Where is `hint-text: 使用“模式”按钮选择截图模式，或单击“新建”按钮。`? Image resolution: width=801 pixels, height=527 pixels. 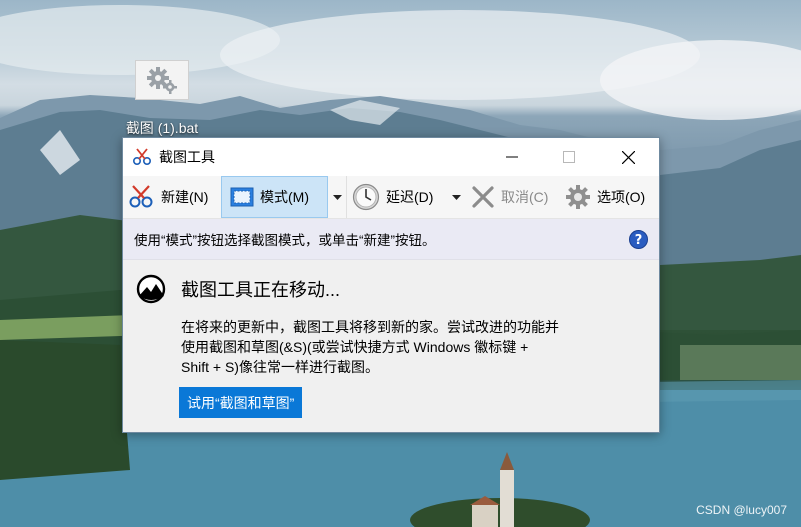 hint-text: 使用“模式”按钮选择截图模式，或单击“新建”按钮。 is located at coordinates (285, 240).